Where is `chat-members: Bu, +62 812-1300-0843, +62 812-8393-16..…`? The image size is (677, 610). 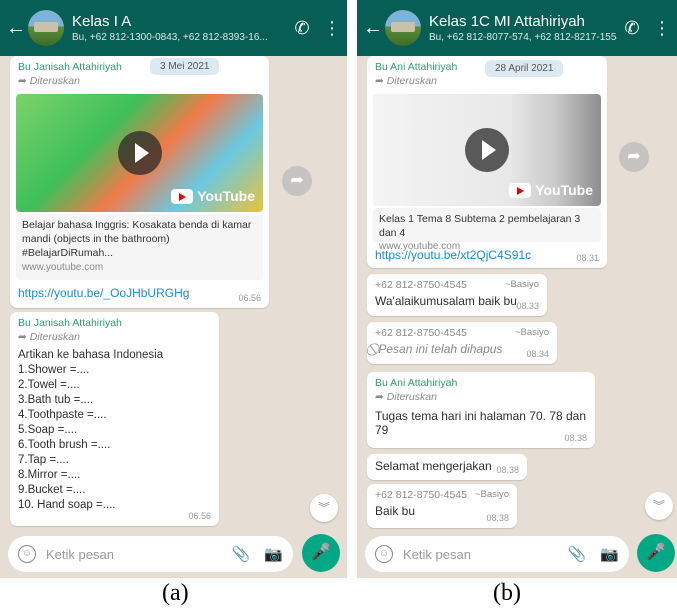 chat-members: Bu, +62 812-1300-0843, +62 812-8393-16..… is located at coordinates (170, 37).